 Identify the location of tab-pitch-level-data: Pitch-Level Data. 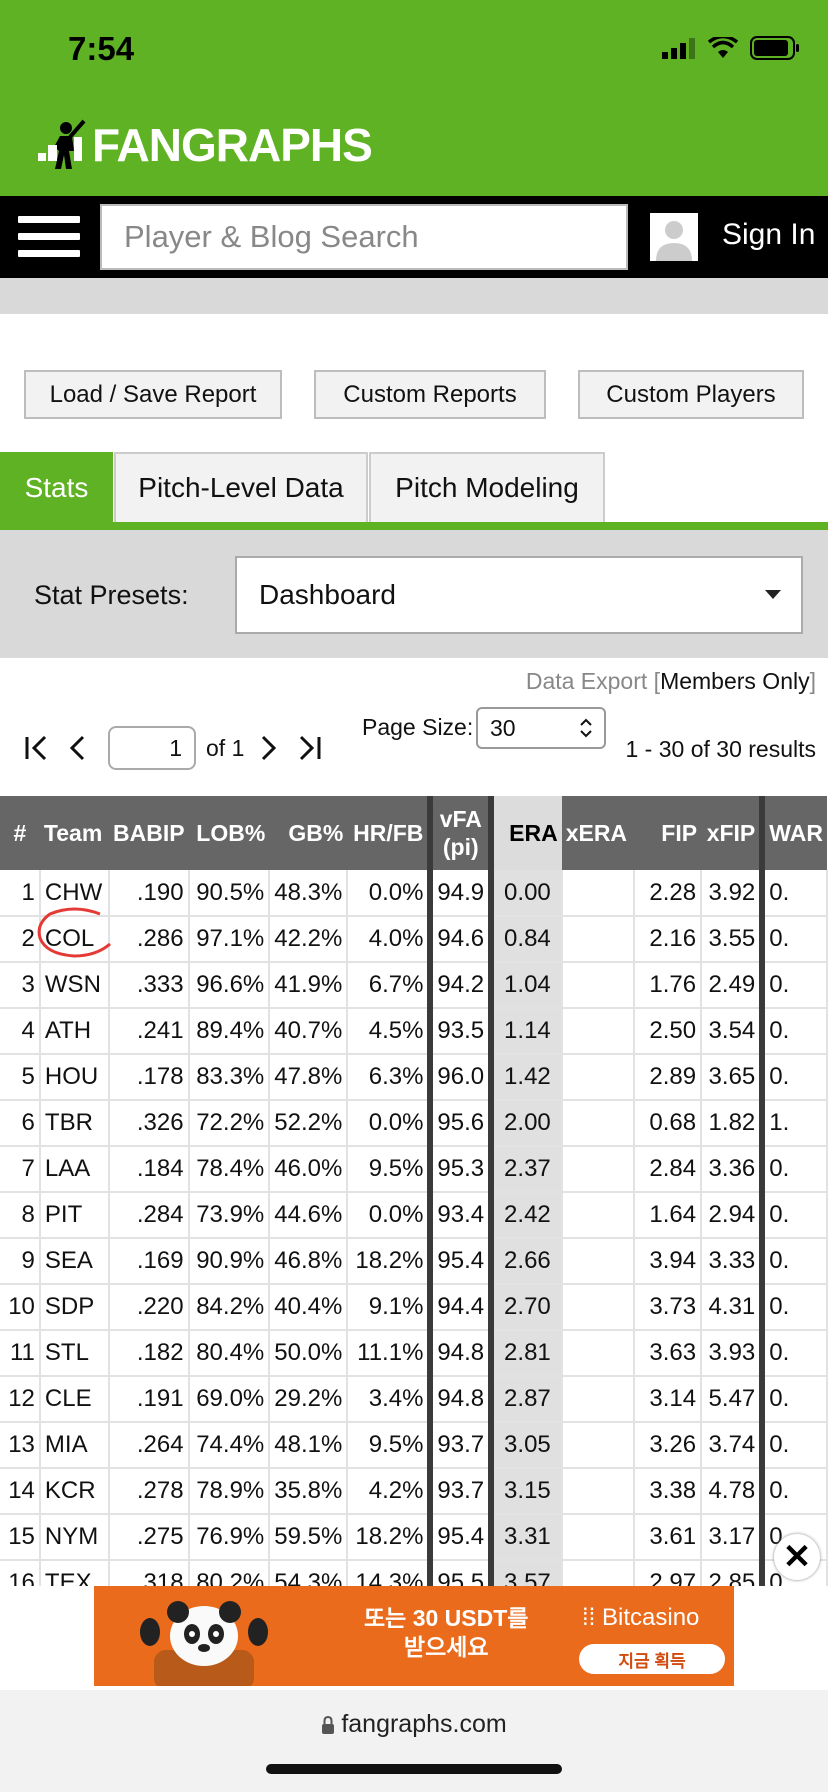
(241, 487).